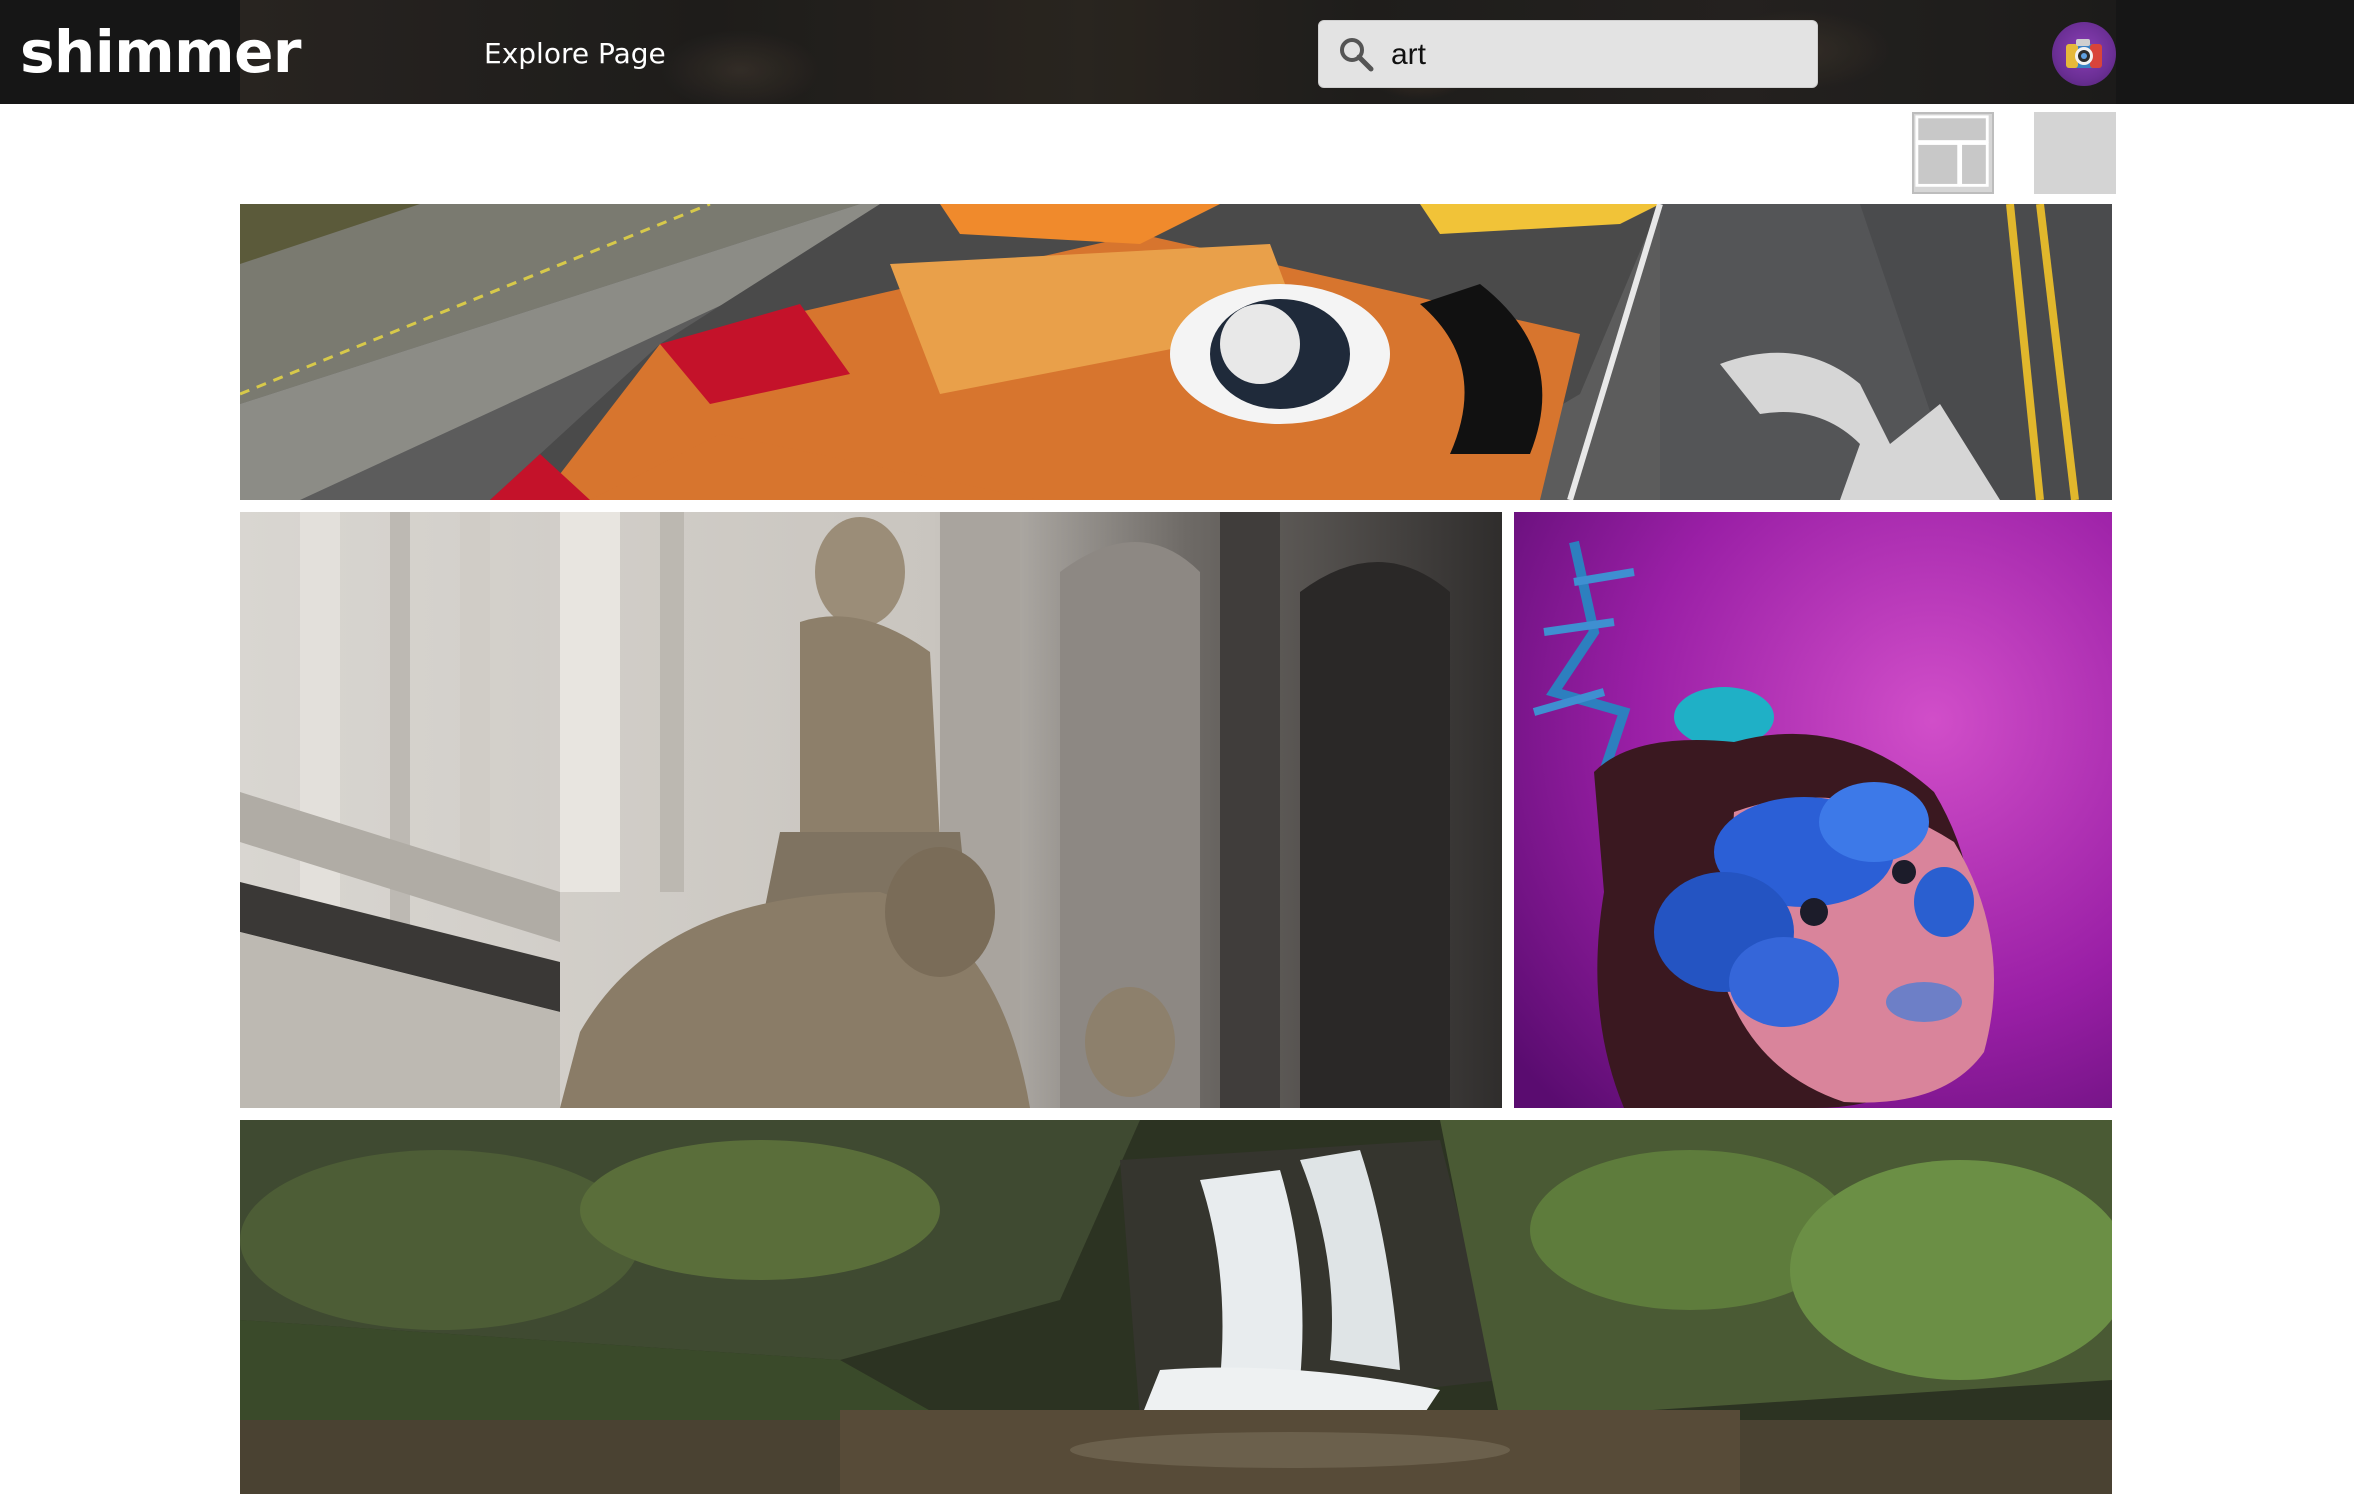 This screenshot has height=1494, width=2354. I want to click on explore-page-link: Explore Page, so click(575, 54).